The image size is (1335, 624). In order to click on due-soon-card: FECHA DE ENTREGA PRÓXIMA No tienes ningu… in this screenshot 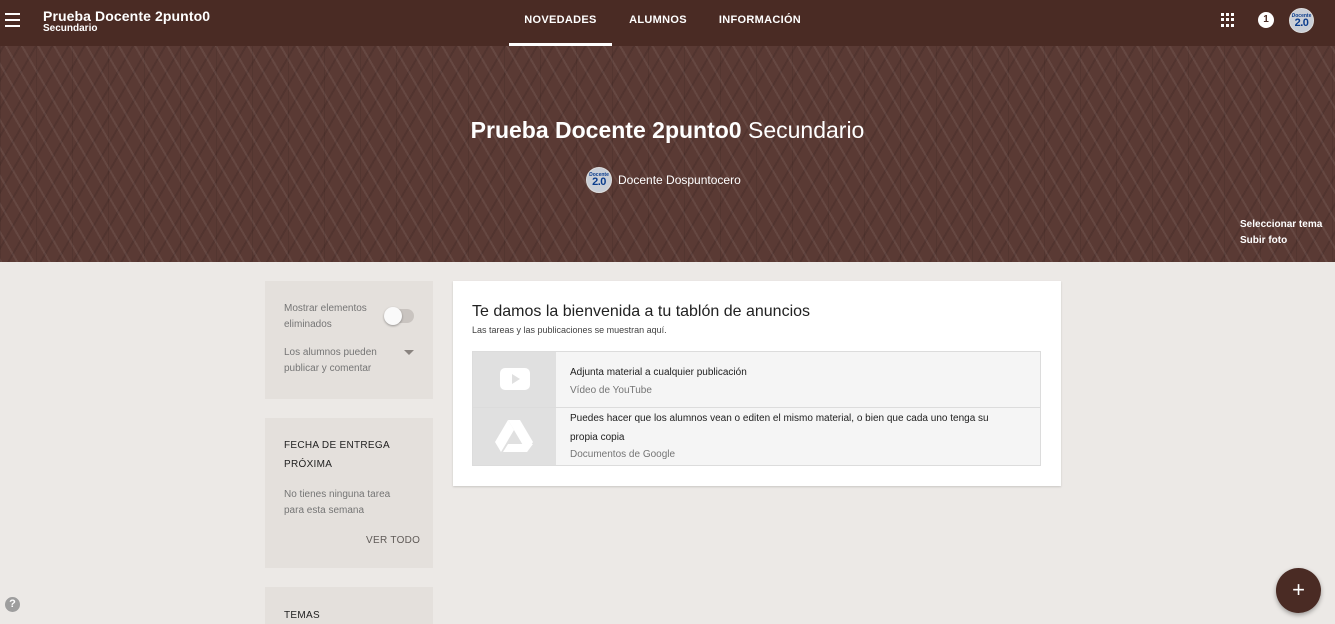, I will do `click(349, 493)`.